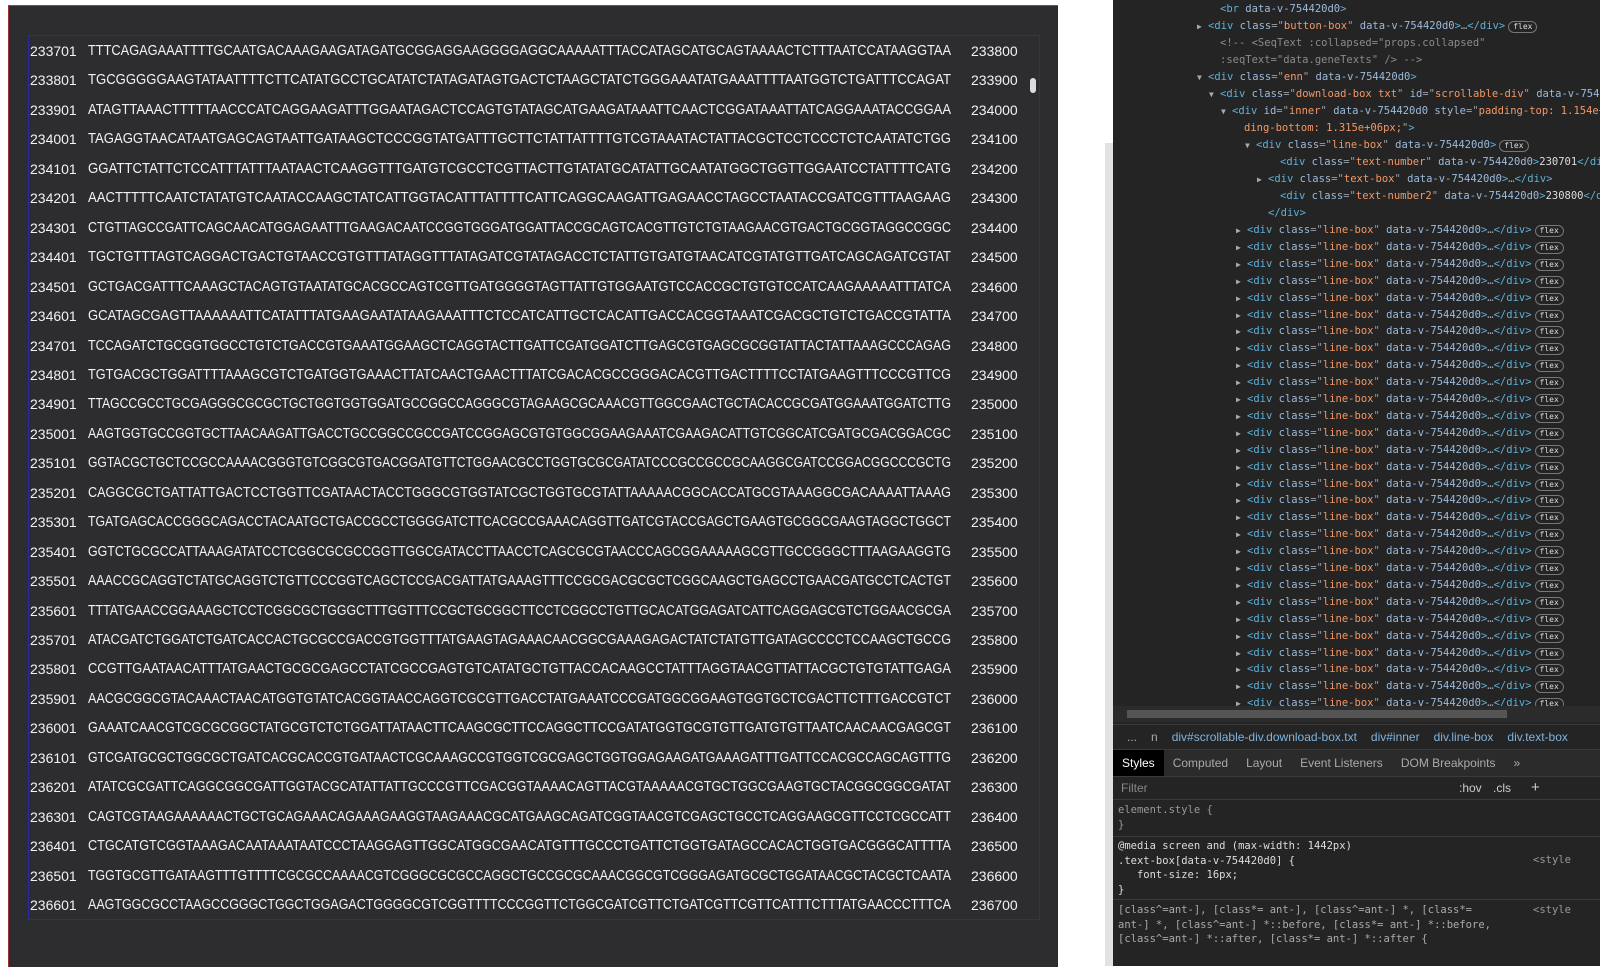  I want to click on dom-node: ding-bottom: 1.315e+06px;">, so click(1324, 128).